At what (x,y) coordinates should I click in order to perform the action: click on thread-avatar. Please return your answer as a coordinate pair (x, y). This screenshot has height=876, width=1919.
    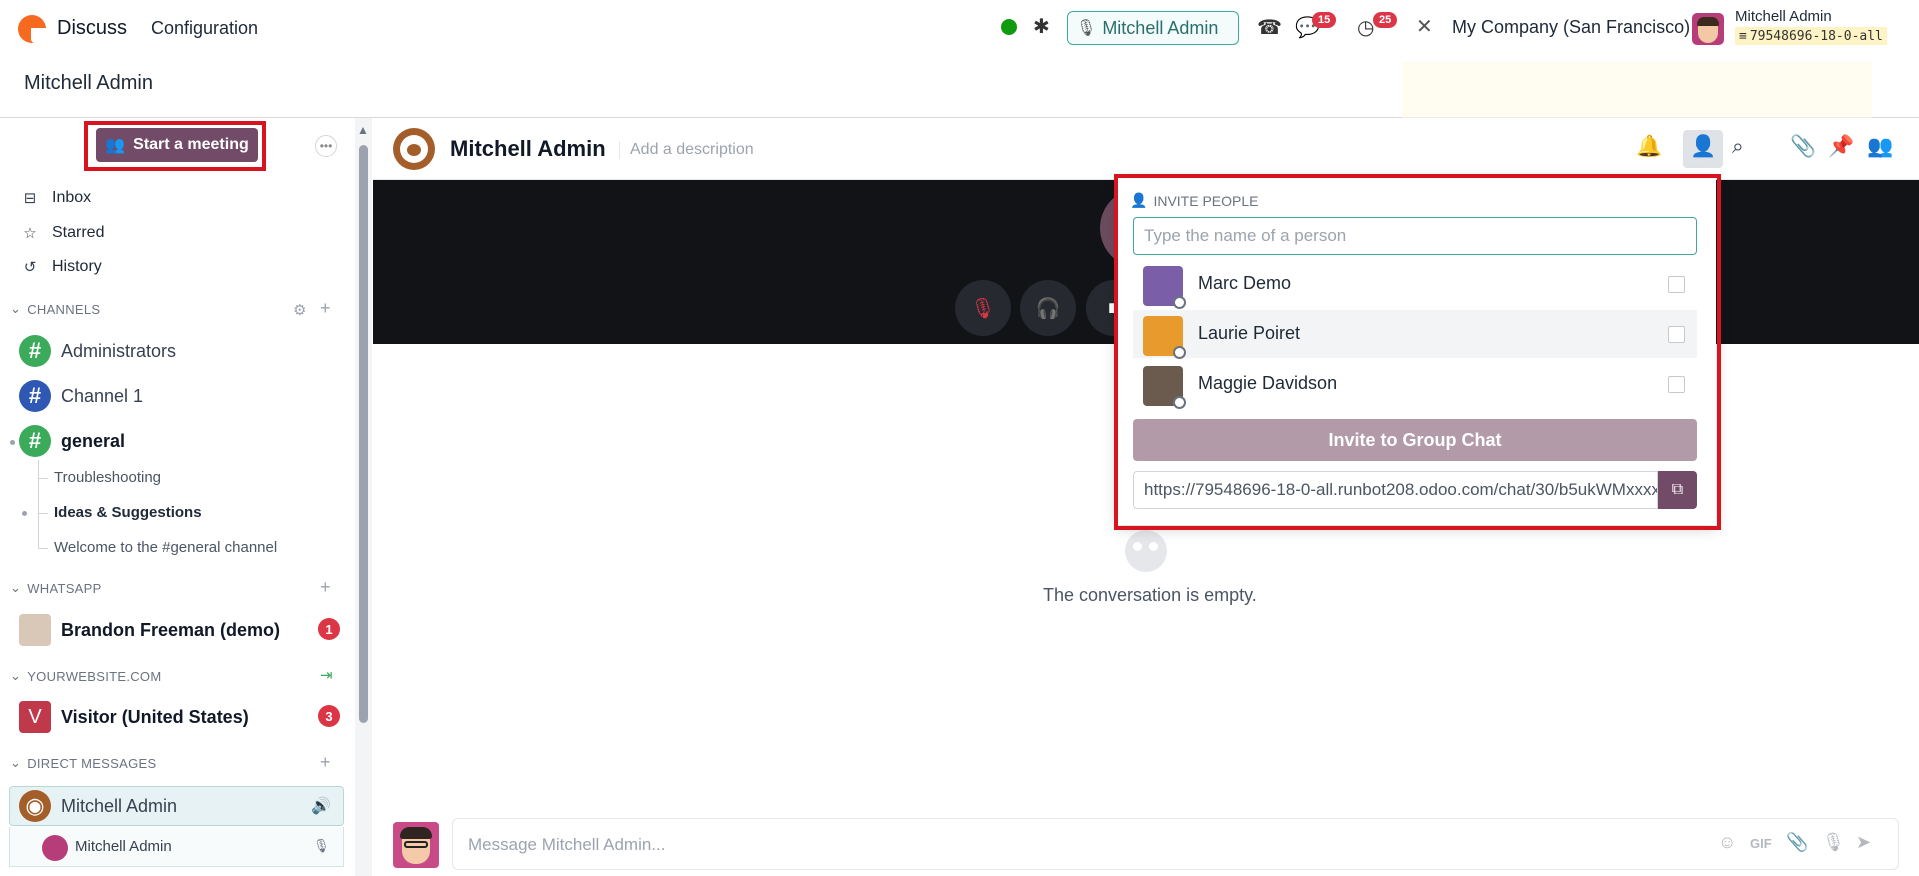
    Looking at the image, I should click on (414, 149).